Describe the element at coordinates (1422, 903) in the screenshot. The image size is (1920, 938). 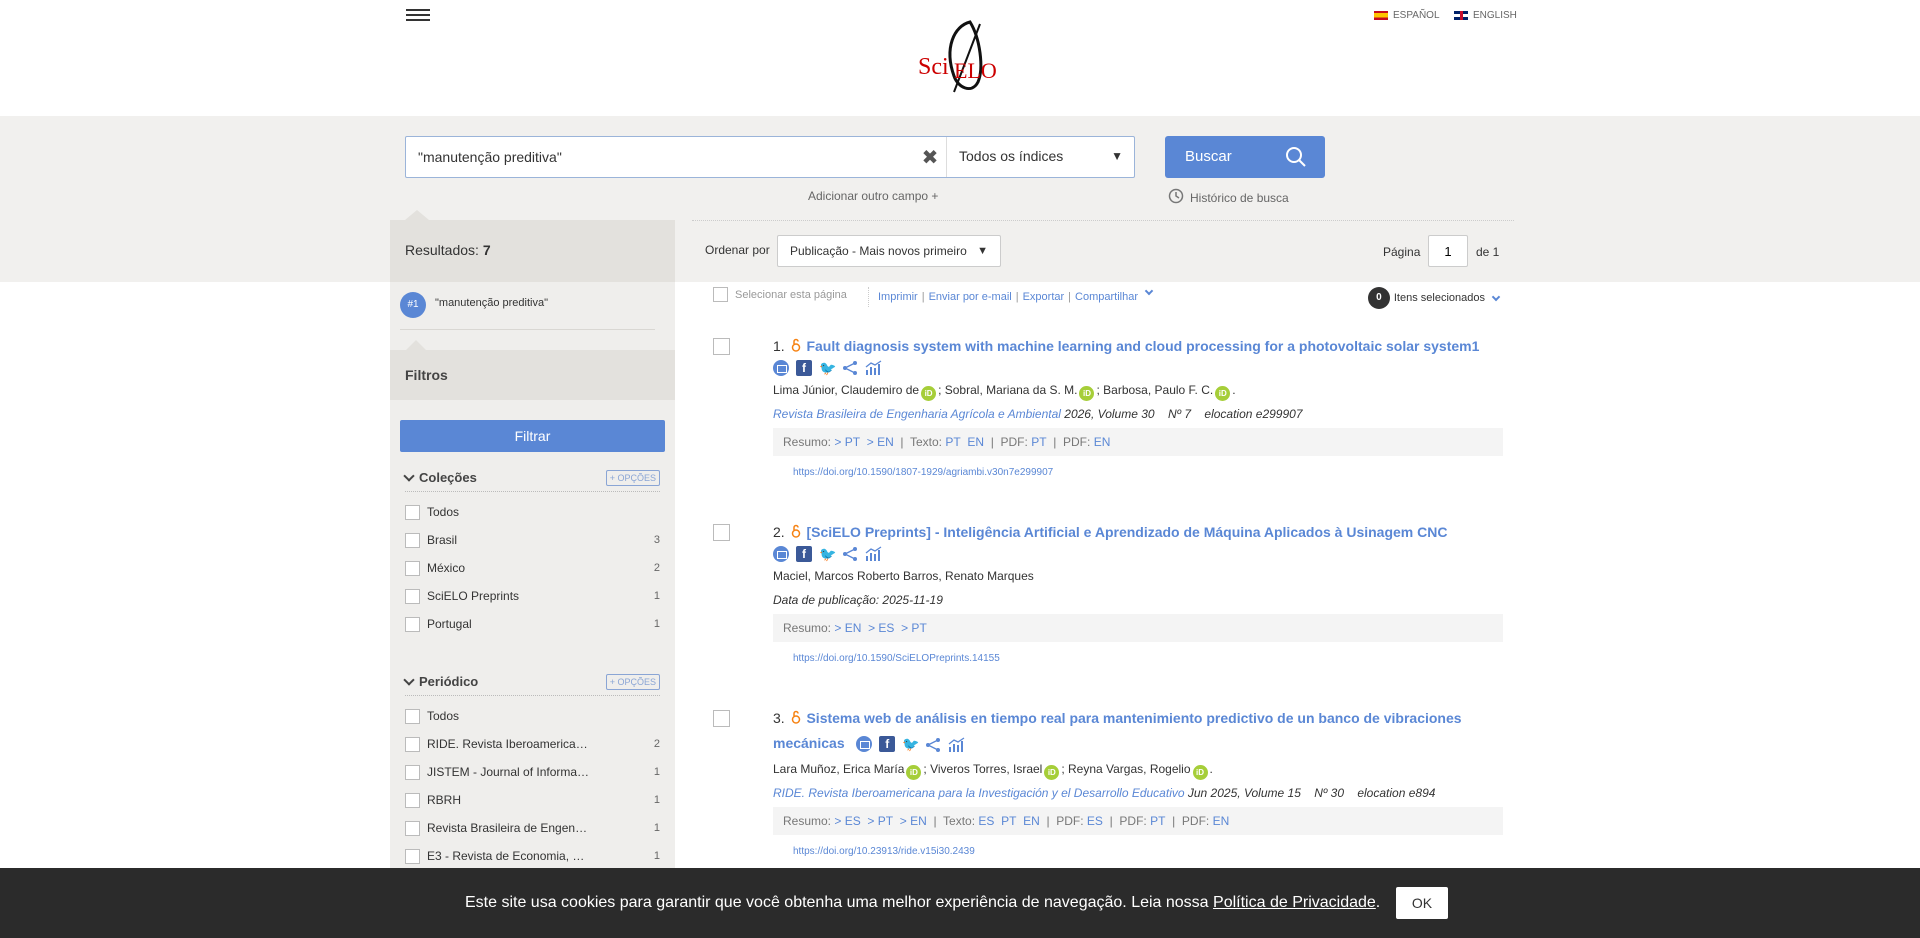
I see `cookie-ok-button: OK` at that location.